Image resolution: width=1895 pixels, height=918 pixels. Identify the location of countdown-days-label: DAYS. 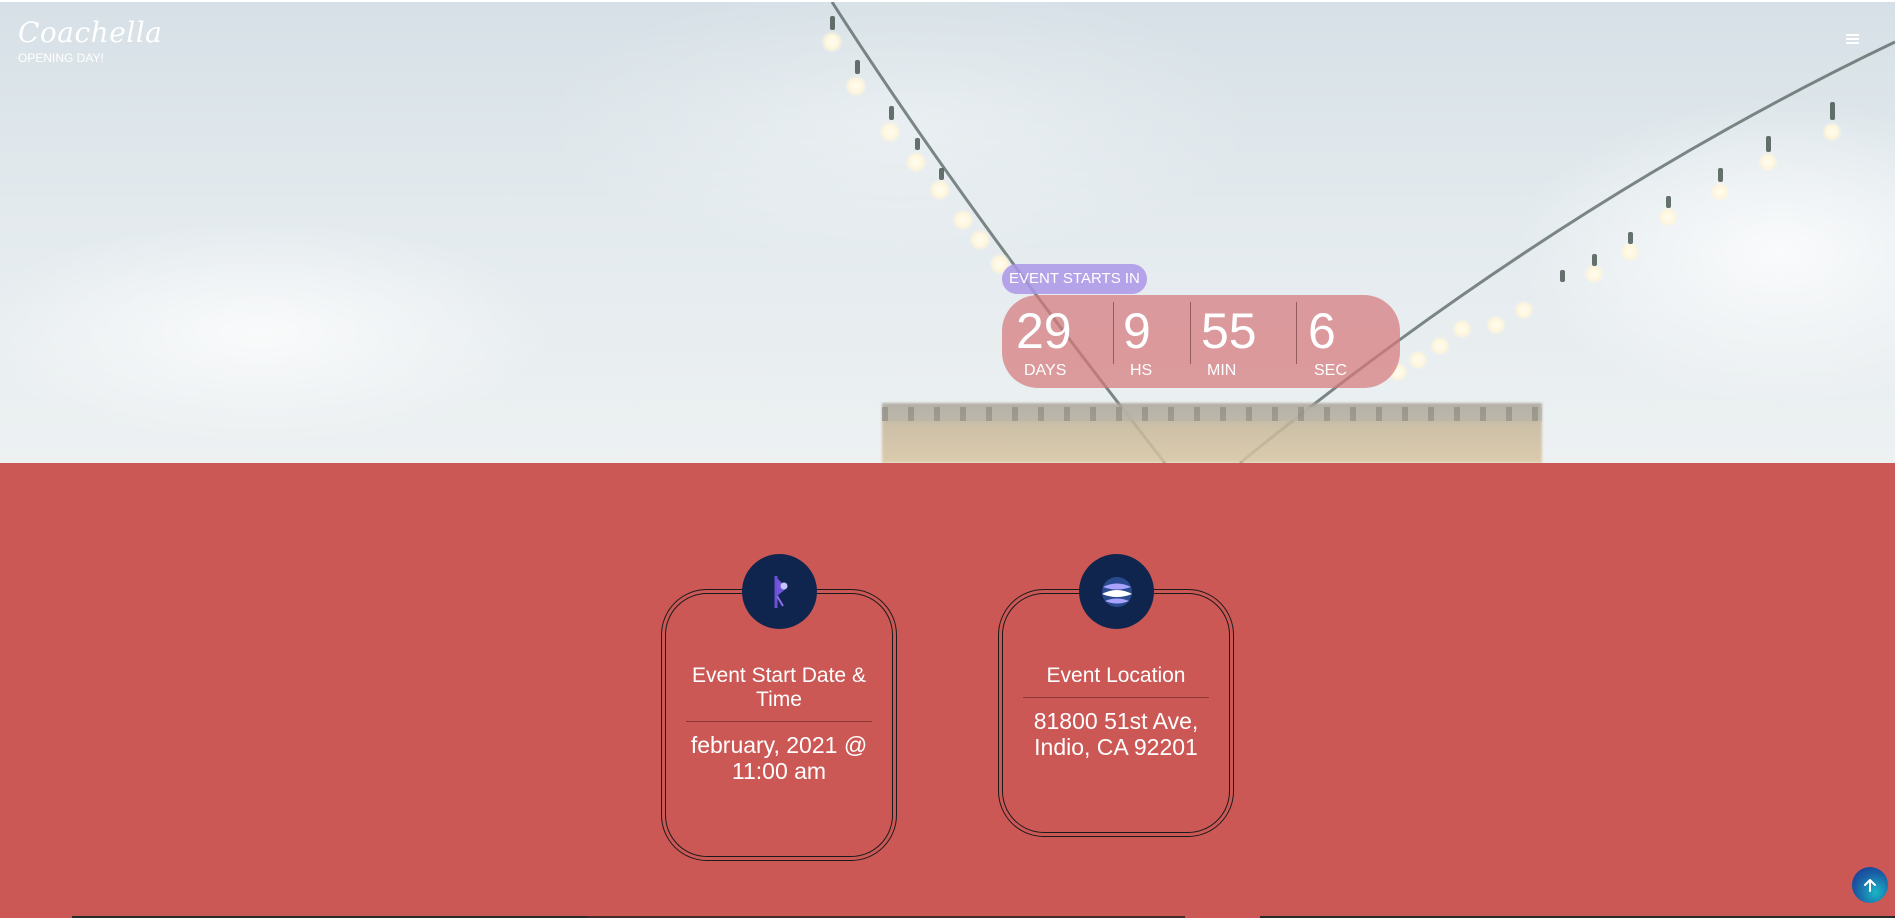
(1045, 370).